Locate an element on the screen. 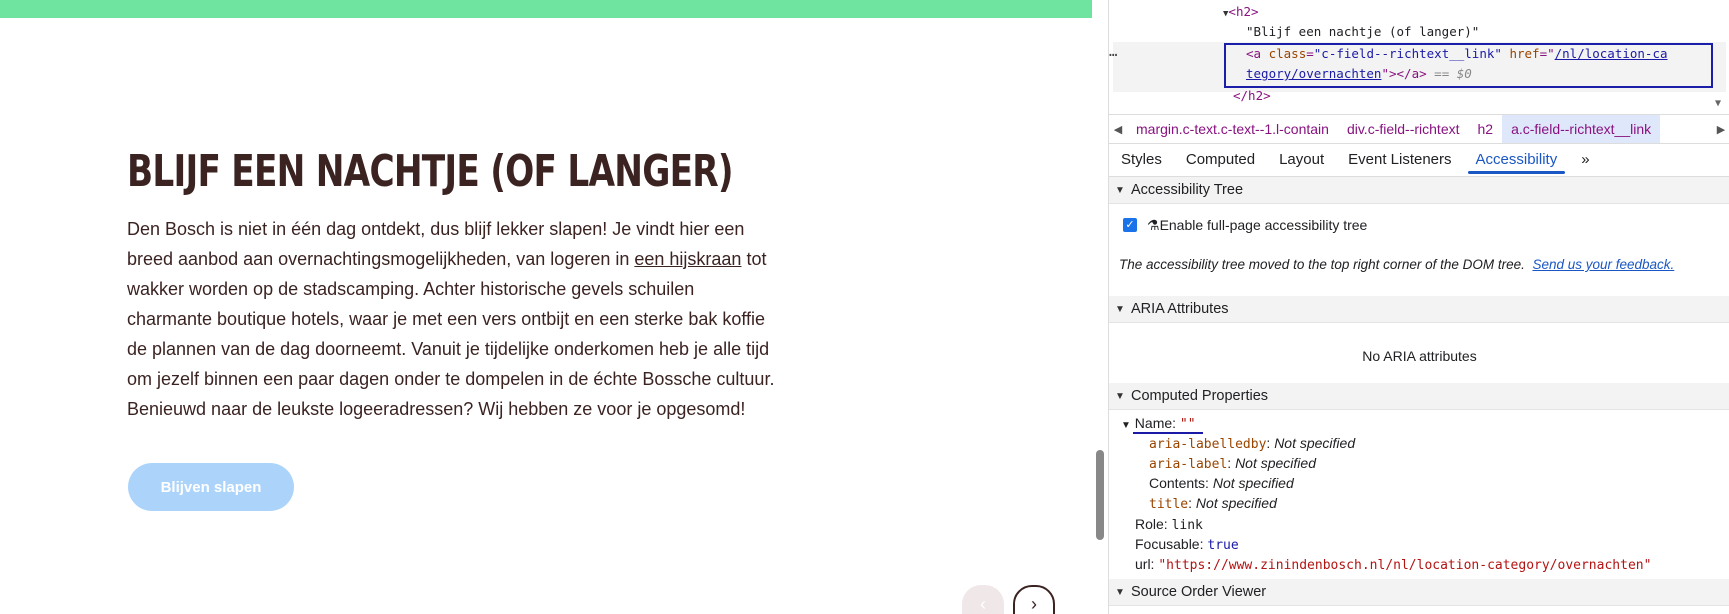  dom-scroll-down-icon: ▼ is located at coordinates (1718, 103).